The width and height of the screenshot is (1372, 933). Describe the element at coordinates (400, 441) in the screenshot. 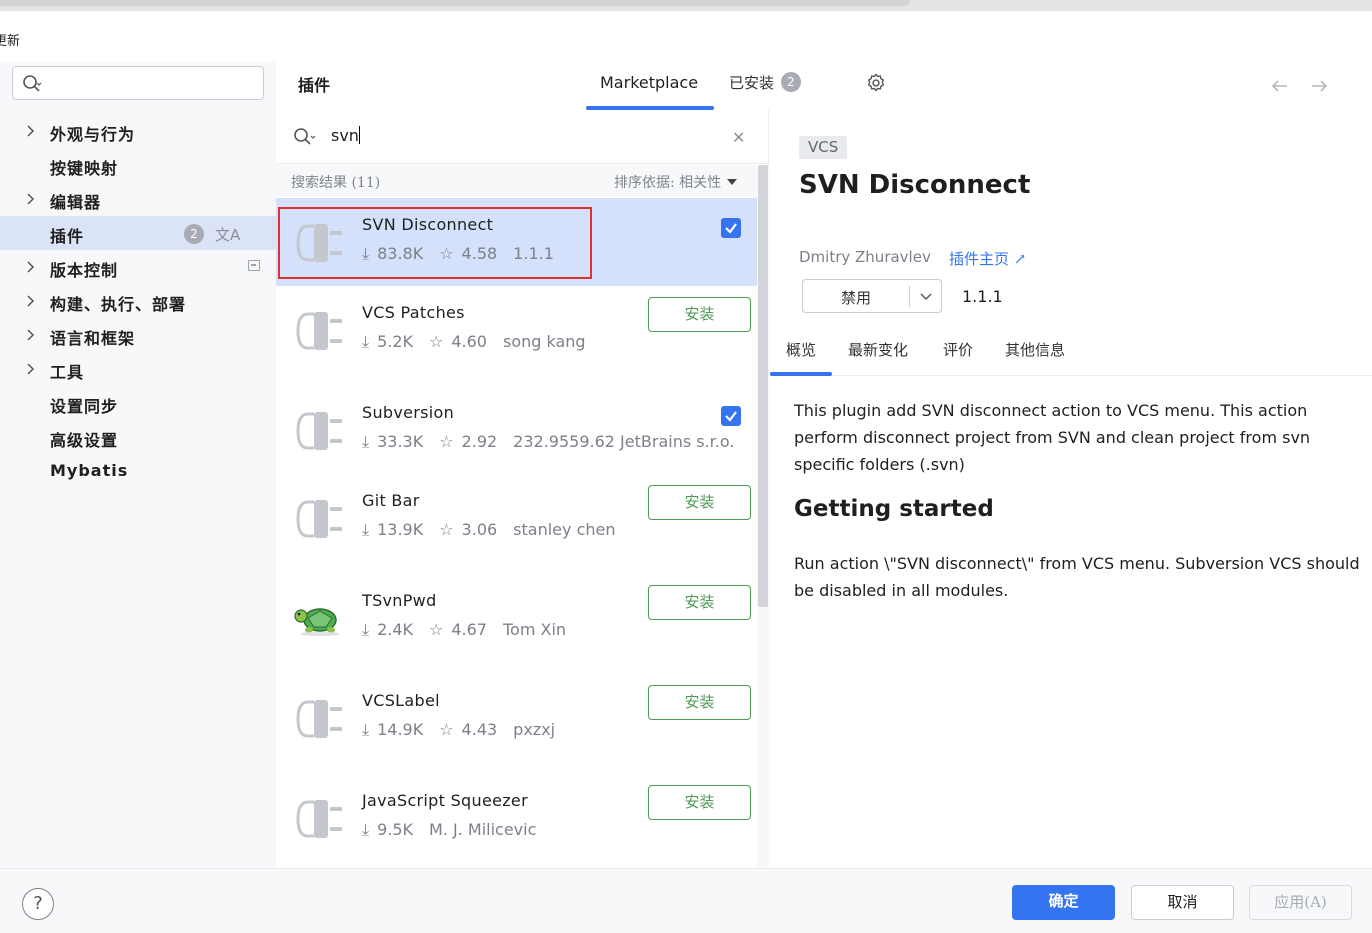

I see `download-count-value: 33.3K` at that location.